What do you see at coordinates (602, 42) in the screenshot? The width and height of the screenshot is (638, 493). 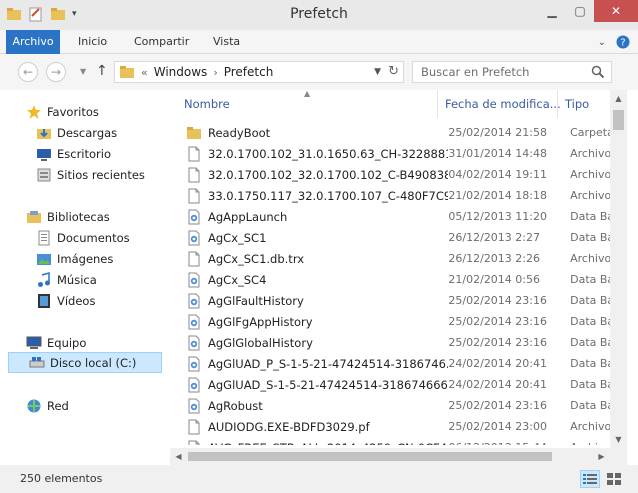 I see `expand-ribbon-icon: ⌄` at bounding box center [602, 42].